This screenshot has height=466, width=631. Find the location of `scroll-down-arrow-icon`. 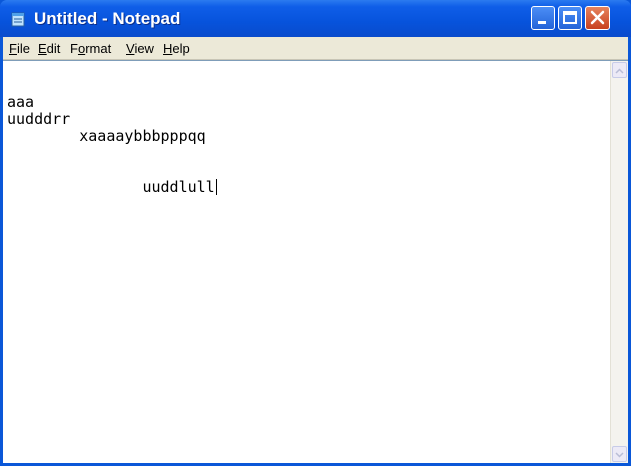

scroll-down-arrow-icon is located at coordinates (619, 455).